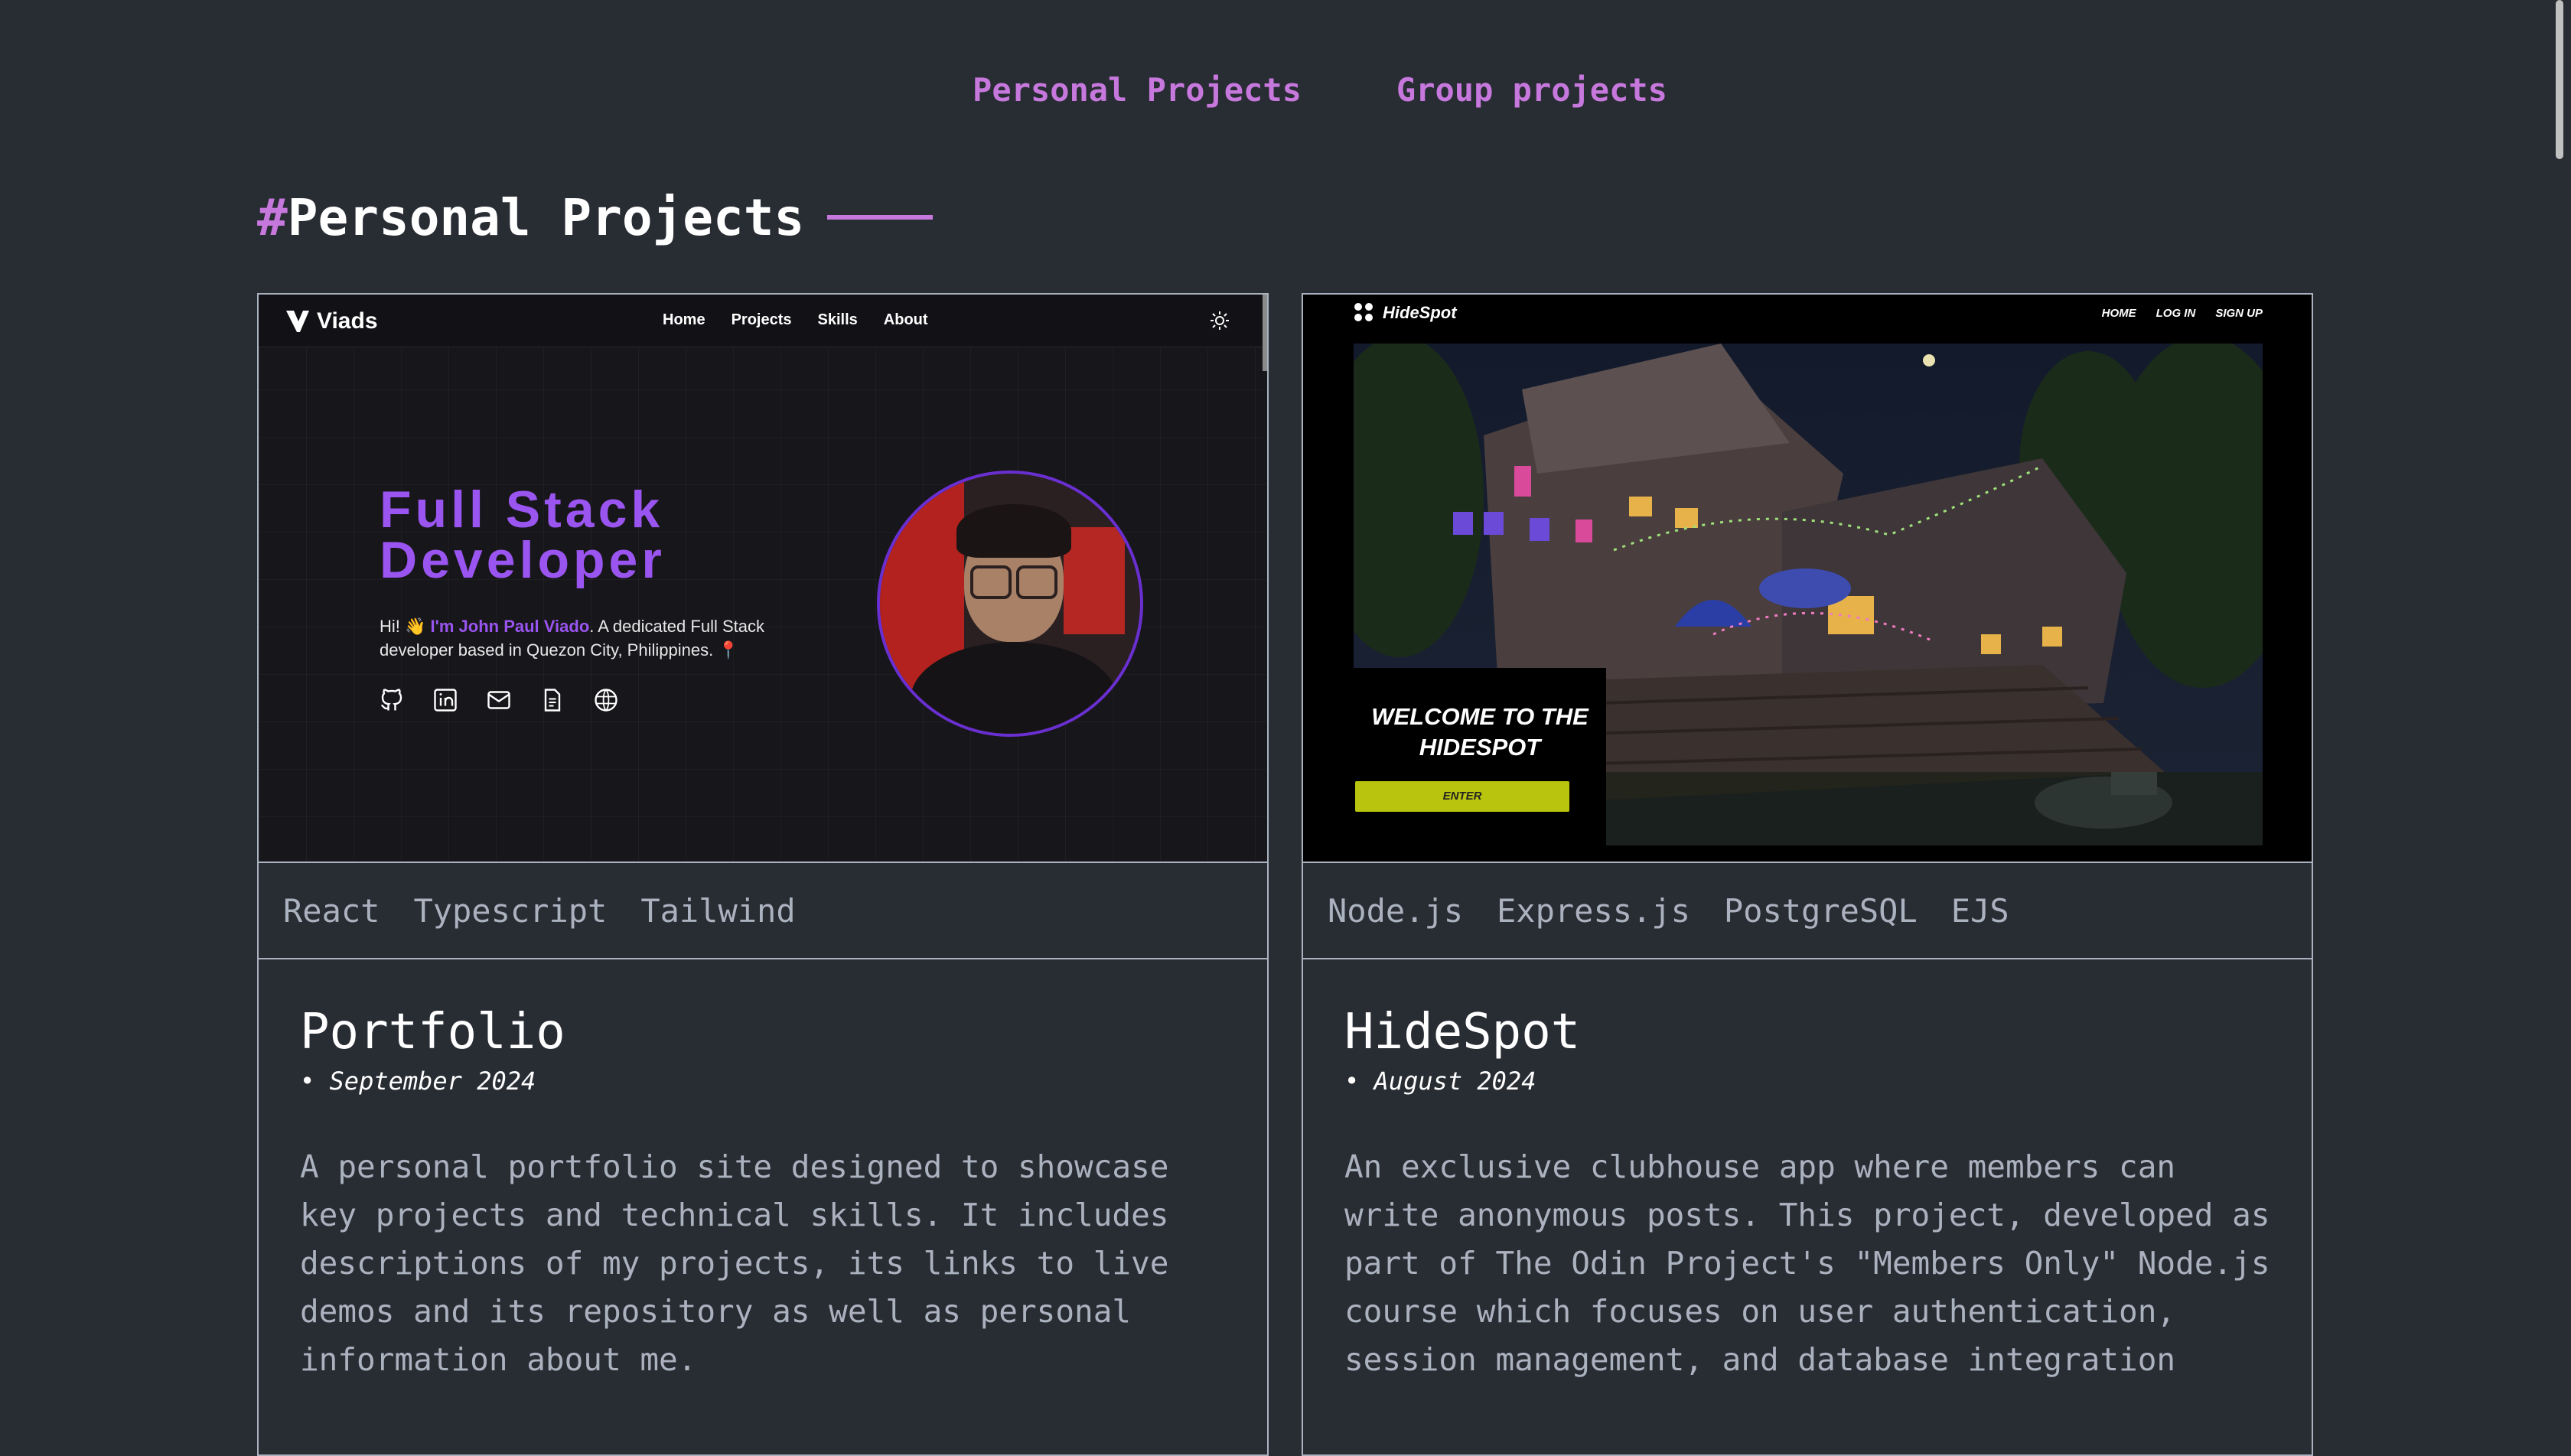 This screenshot has height=1456, width=2571. Describe the element at coordinates (272, 217) in the screenshot. I see `heading-hash: #` at that location.